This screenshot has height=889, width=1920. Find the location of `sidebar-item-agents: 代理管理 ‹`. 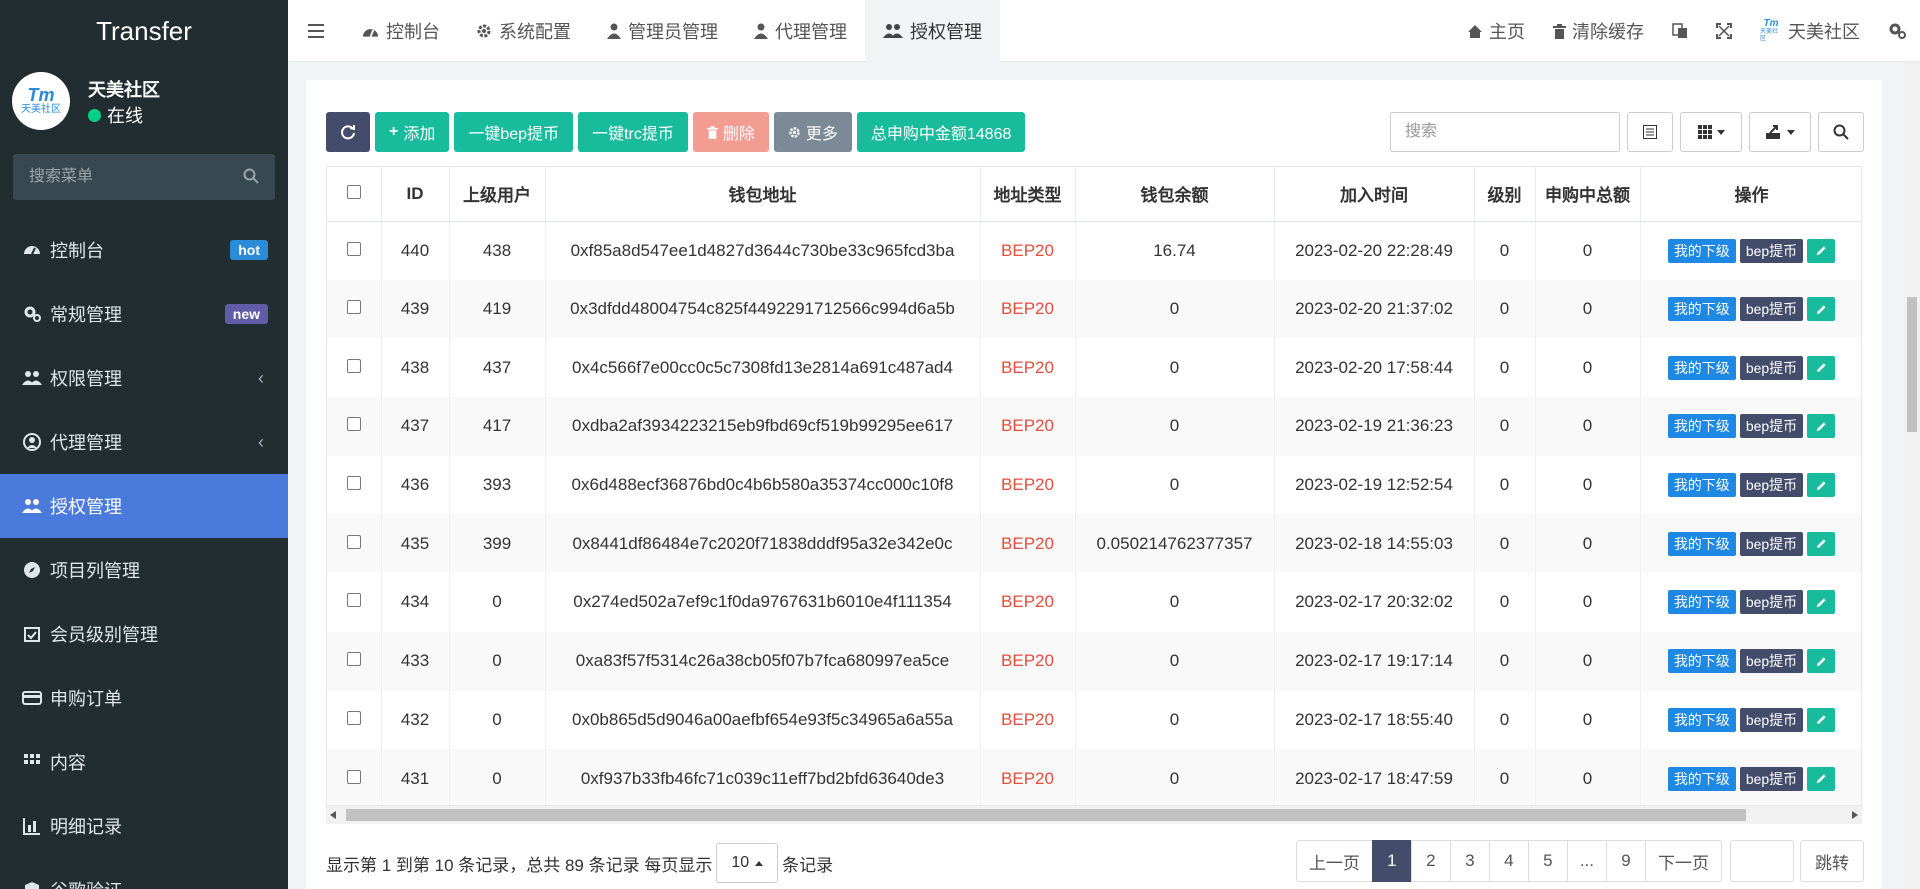

sidebar-item-agents: 代理管理 ‹ is located at coordinates (144, 442).